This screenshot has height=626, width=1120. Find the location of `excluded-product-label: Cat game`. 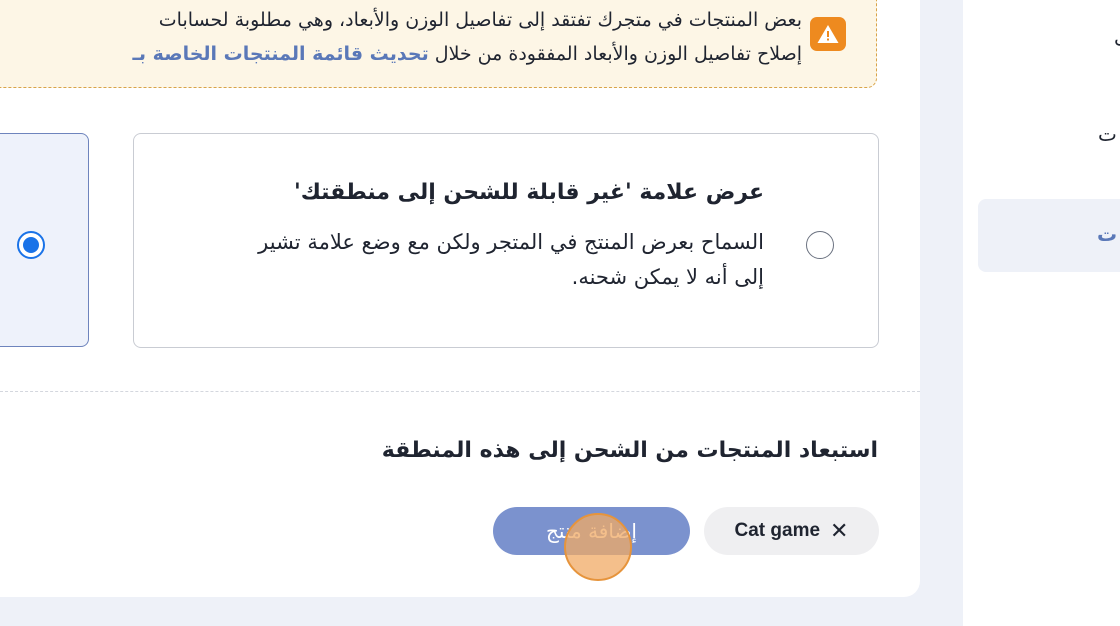

excluded-product-label: Cat game is located at coordinates (777, 530).